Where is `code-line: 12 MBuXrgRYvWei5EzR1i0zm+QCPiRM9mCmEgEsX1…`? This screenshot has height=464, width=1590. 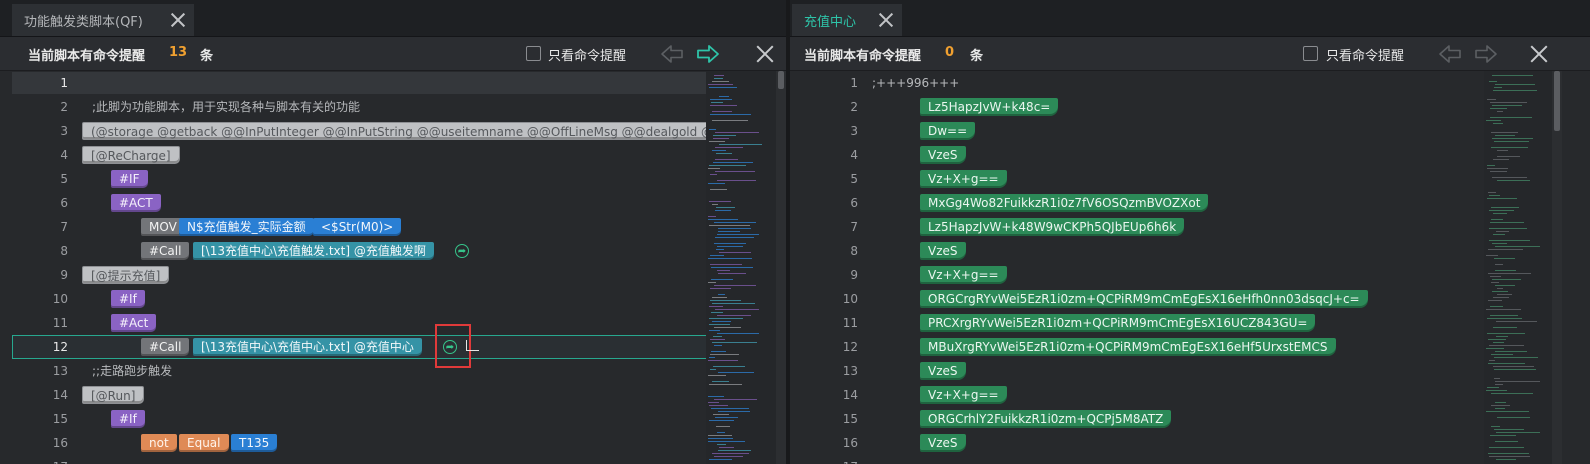
code-line: 12 MBuXrgRYvWei5EzR1i0zm+QCPiRM9mCmEgEsX1… is located at coordinates (1137, 347).